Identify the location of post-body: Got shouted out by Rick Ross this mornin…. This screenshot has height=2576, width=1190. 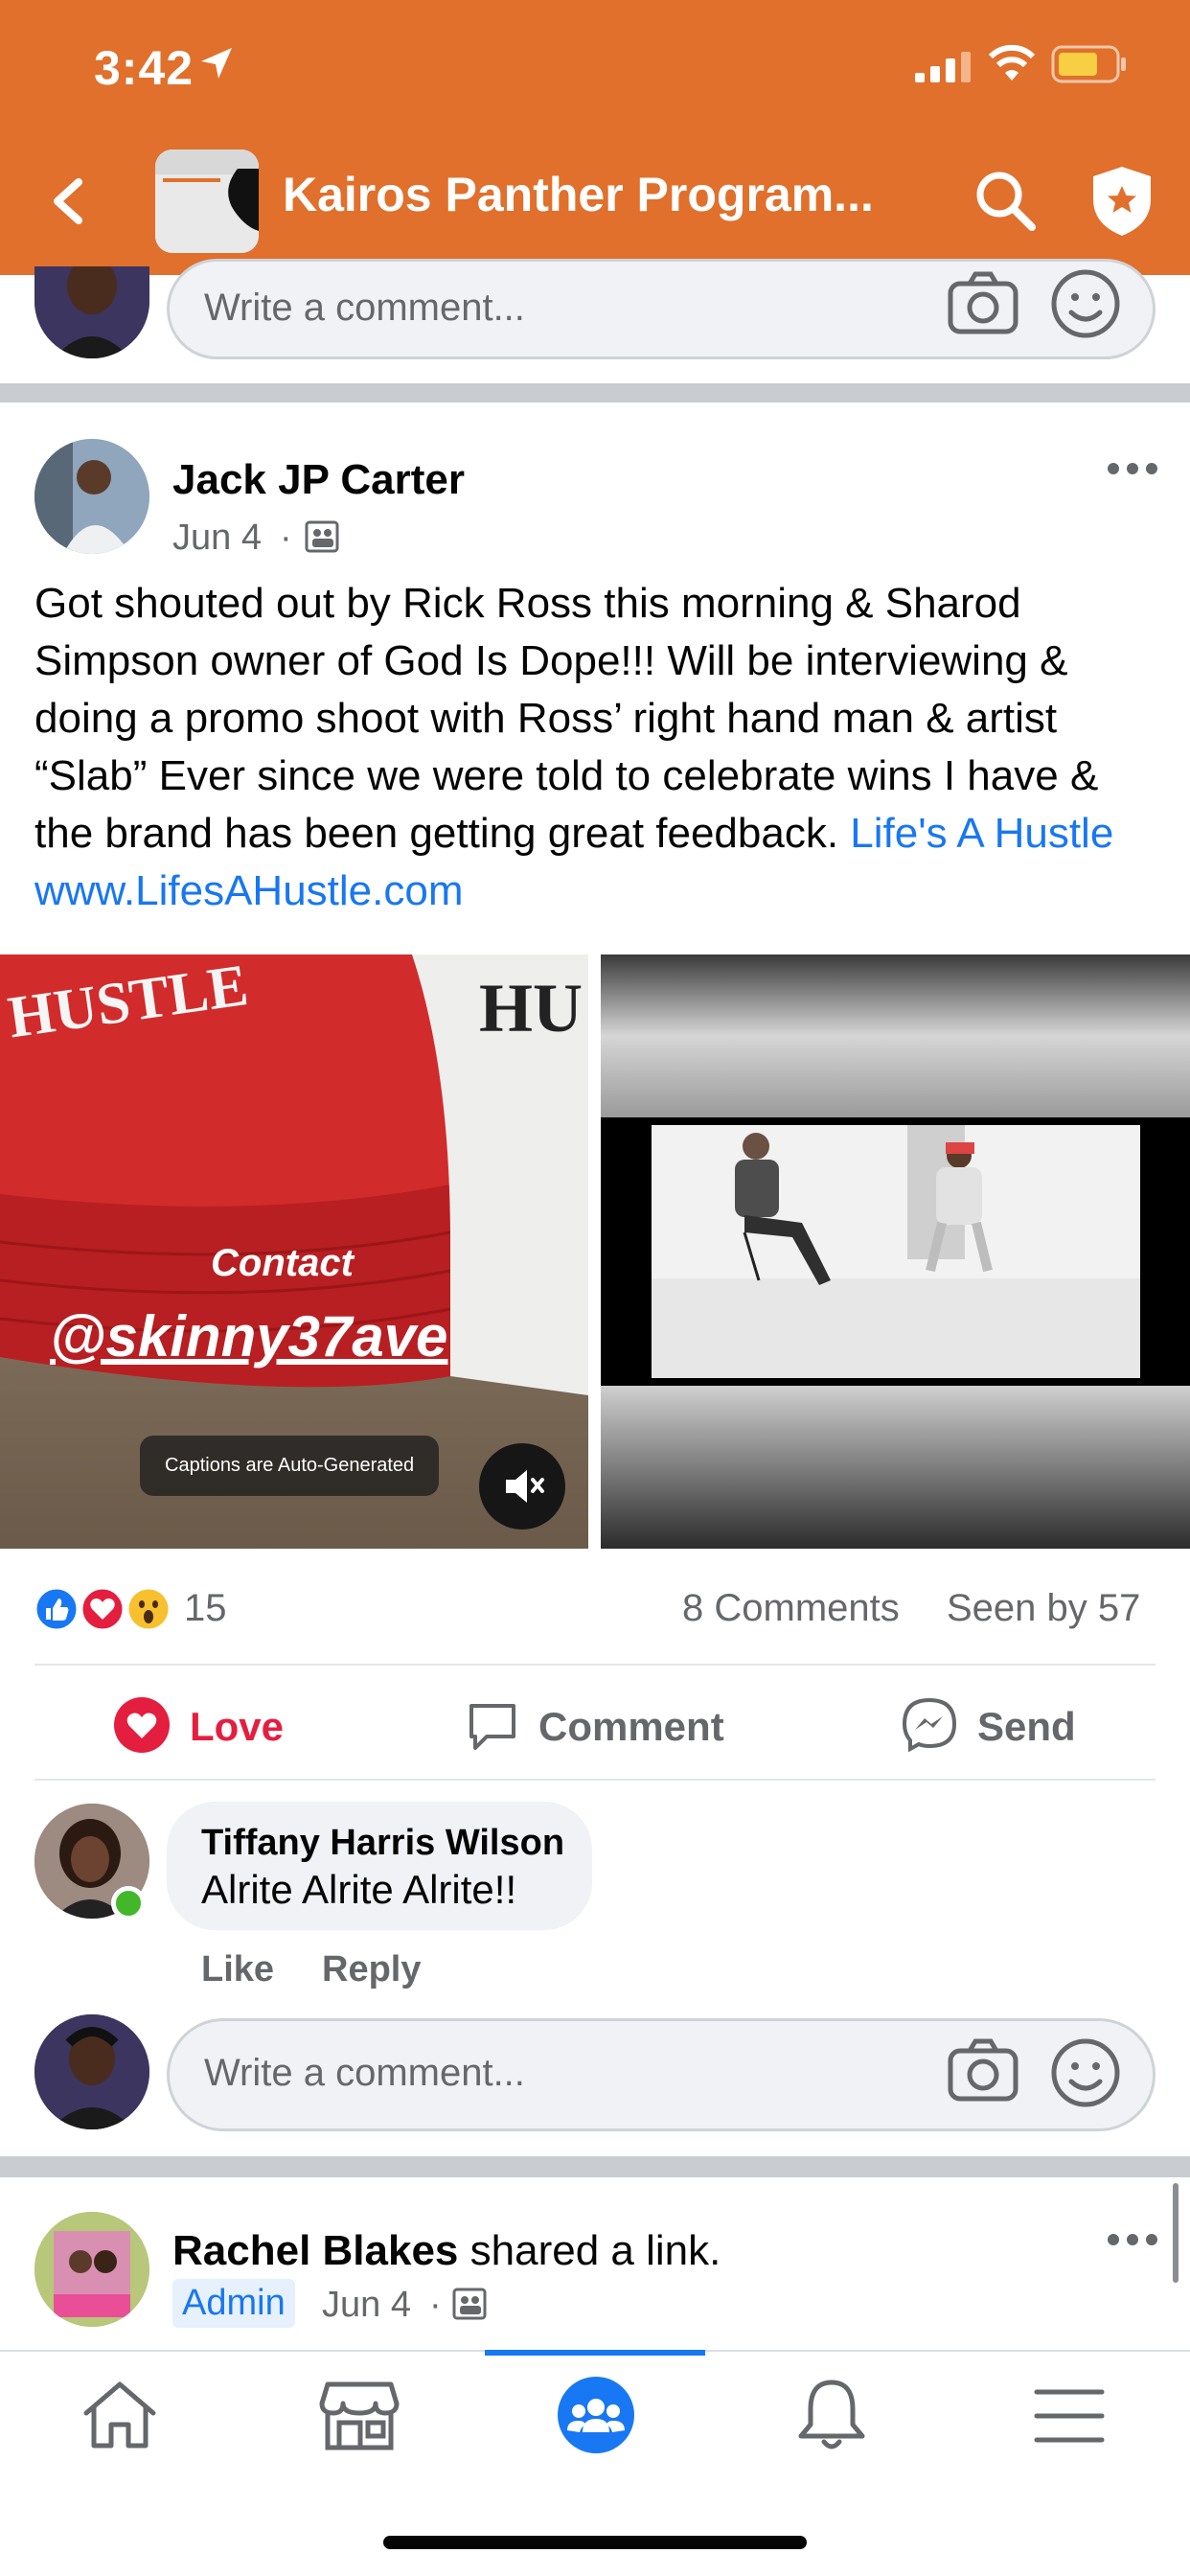
(590, 747).